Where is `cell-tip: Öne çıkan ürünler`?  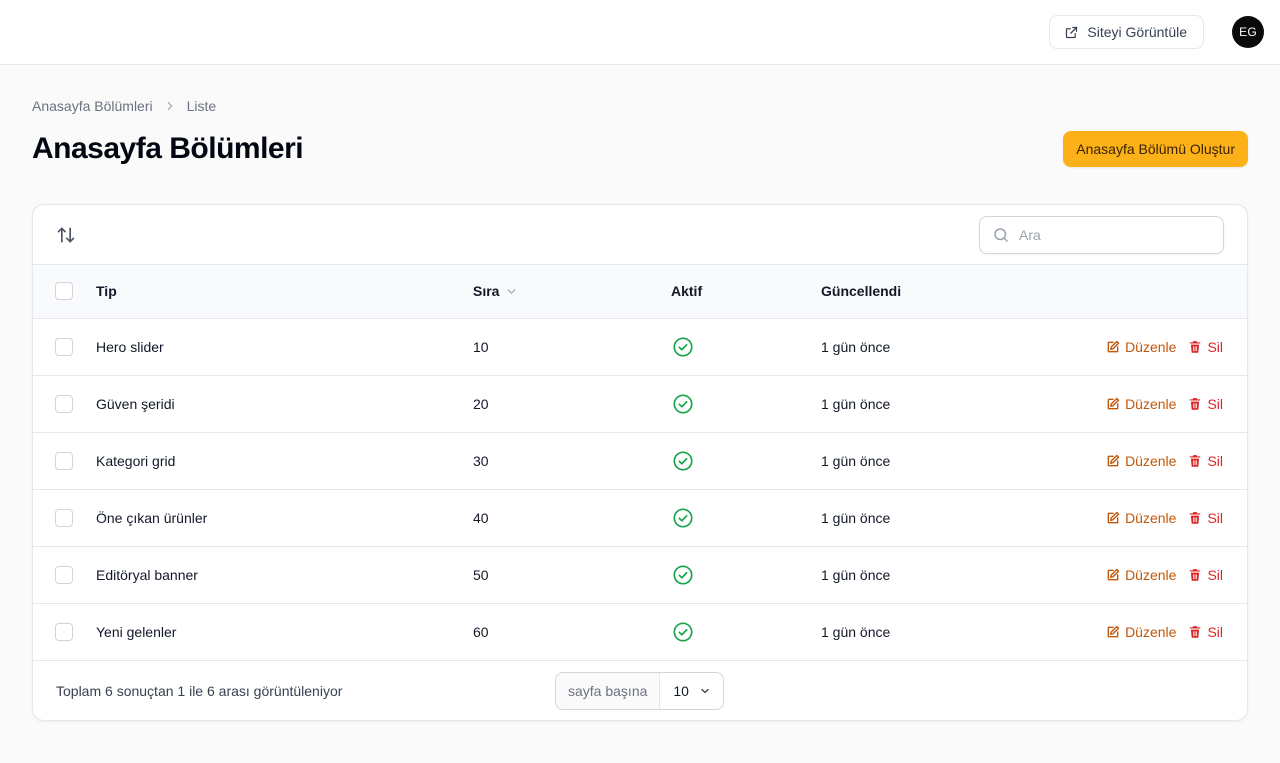
cell-tip: Öne çıkan ürünler is located at coordinates (152, 517).